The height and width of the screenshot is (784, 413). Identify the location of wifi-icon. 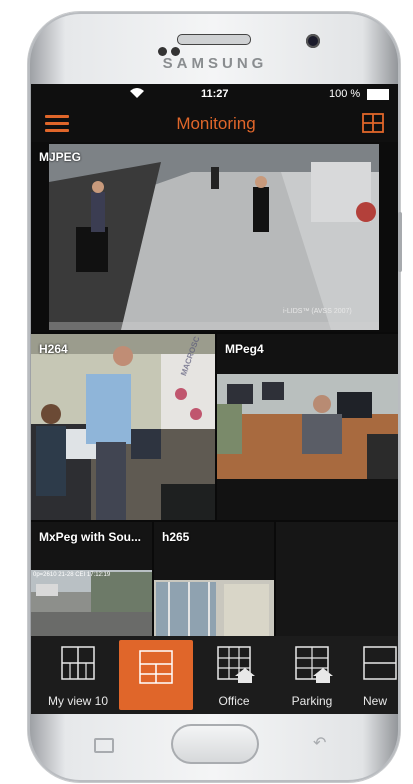
(137, 93).